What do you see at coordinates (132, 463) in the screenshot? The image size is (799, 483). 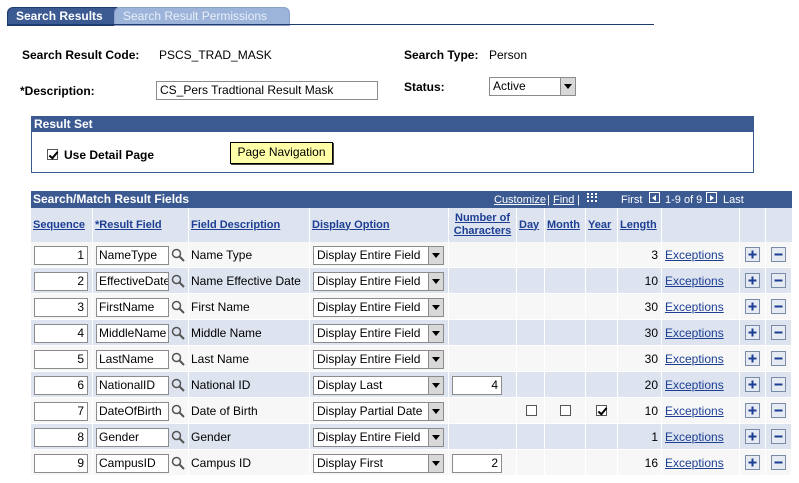 I see `result-field-input: CampusID` at bounding box center [132, 463].